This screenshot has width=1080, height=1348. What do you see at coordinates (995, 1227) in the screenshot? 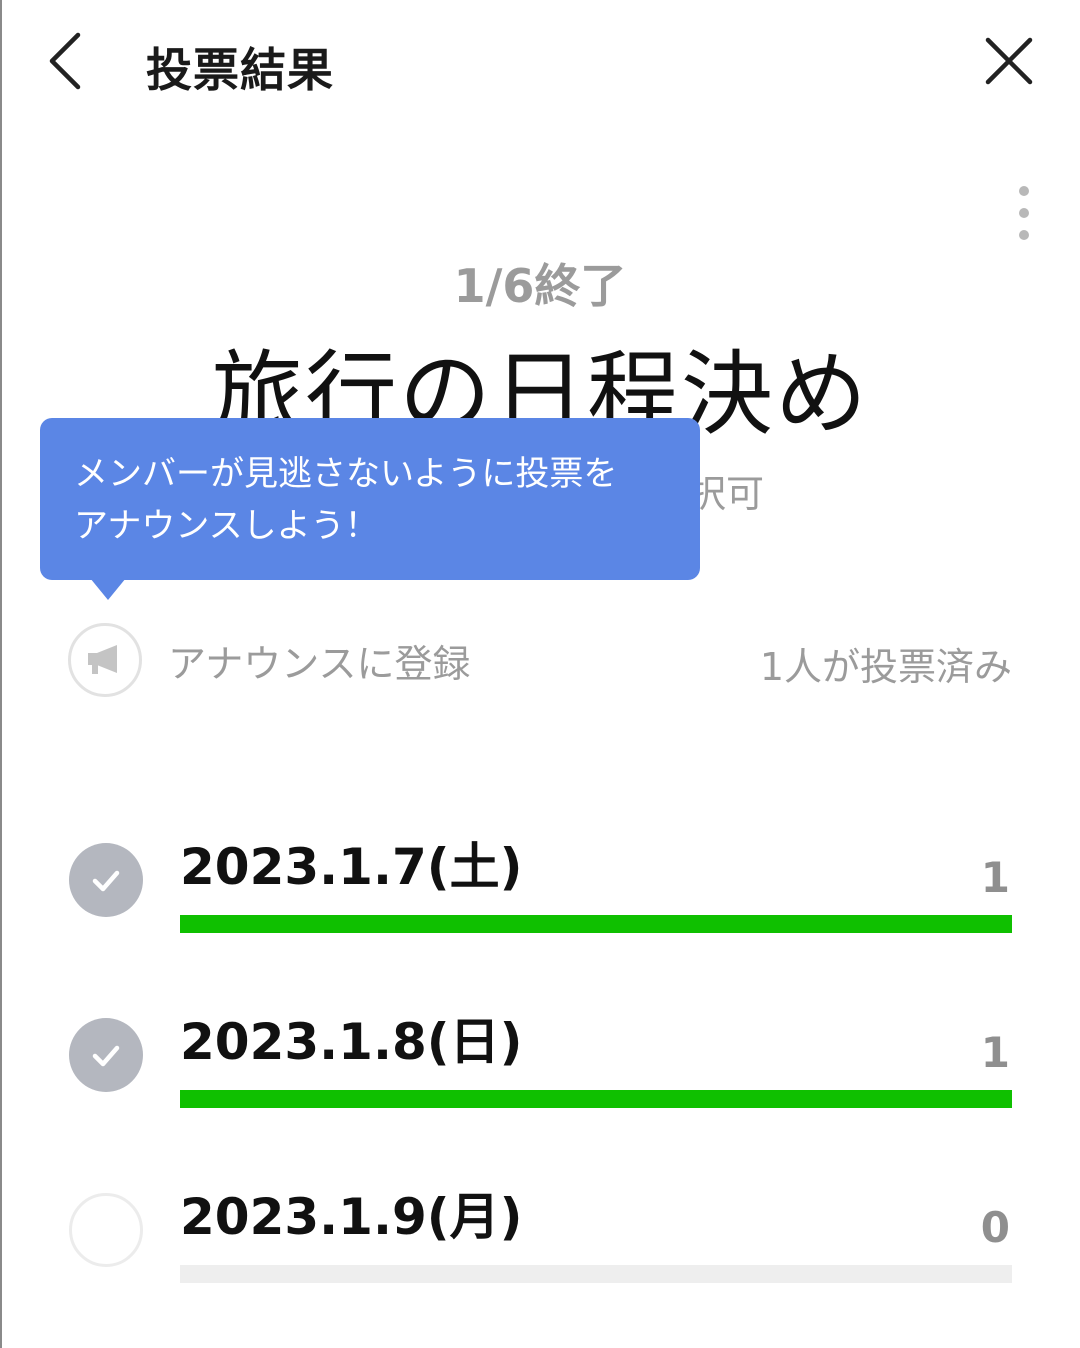
I see `option-vote-count: 0` at bounding box center [995, 1227].